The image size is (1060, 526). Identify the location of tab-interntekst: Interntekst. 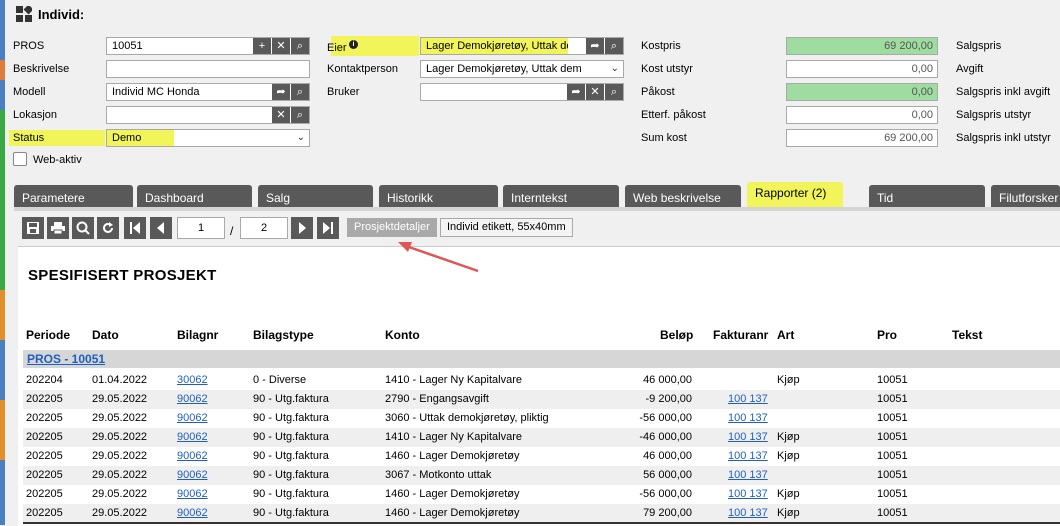
(561, 197).